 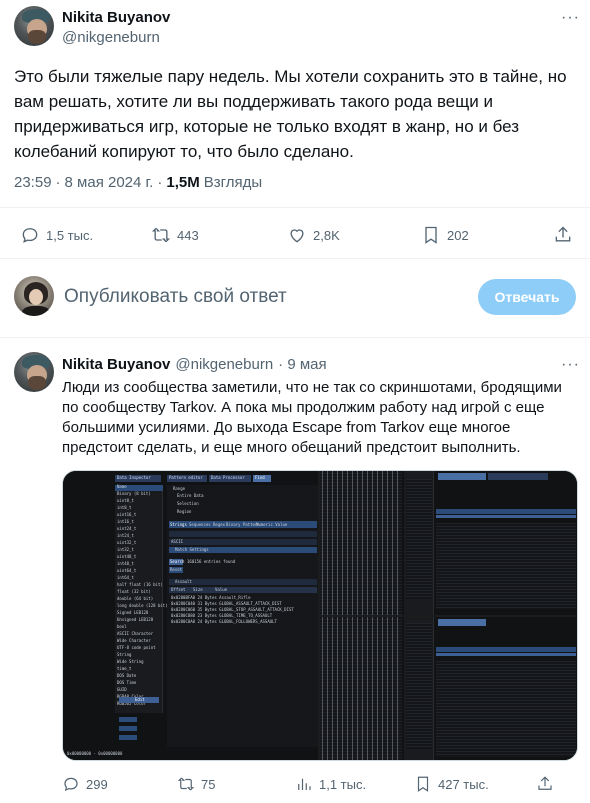 I want to click on retweet-action: 75, so click(x=196, y=784).